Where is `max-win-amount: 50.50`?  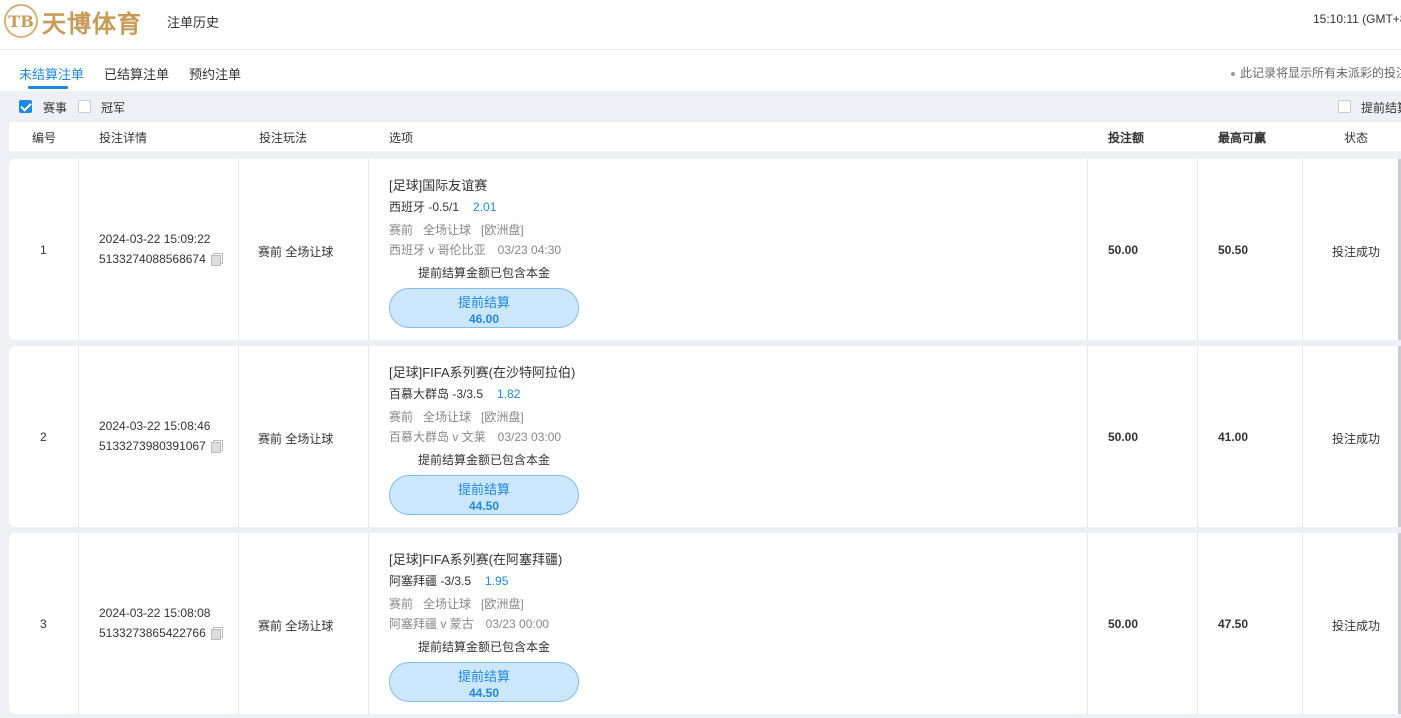
max-win-amount: 50.50 is located at coordinates (1233, 250).